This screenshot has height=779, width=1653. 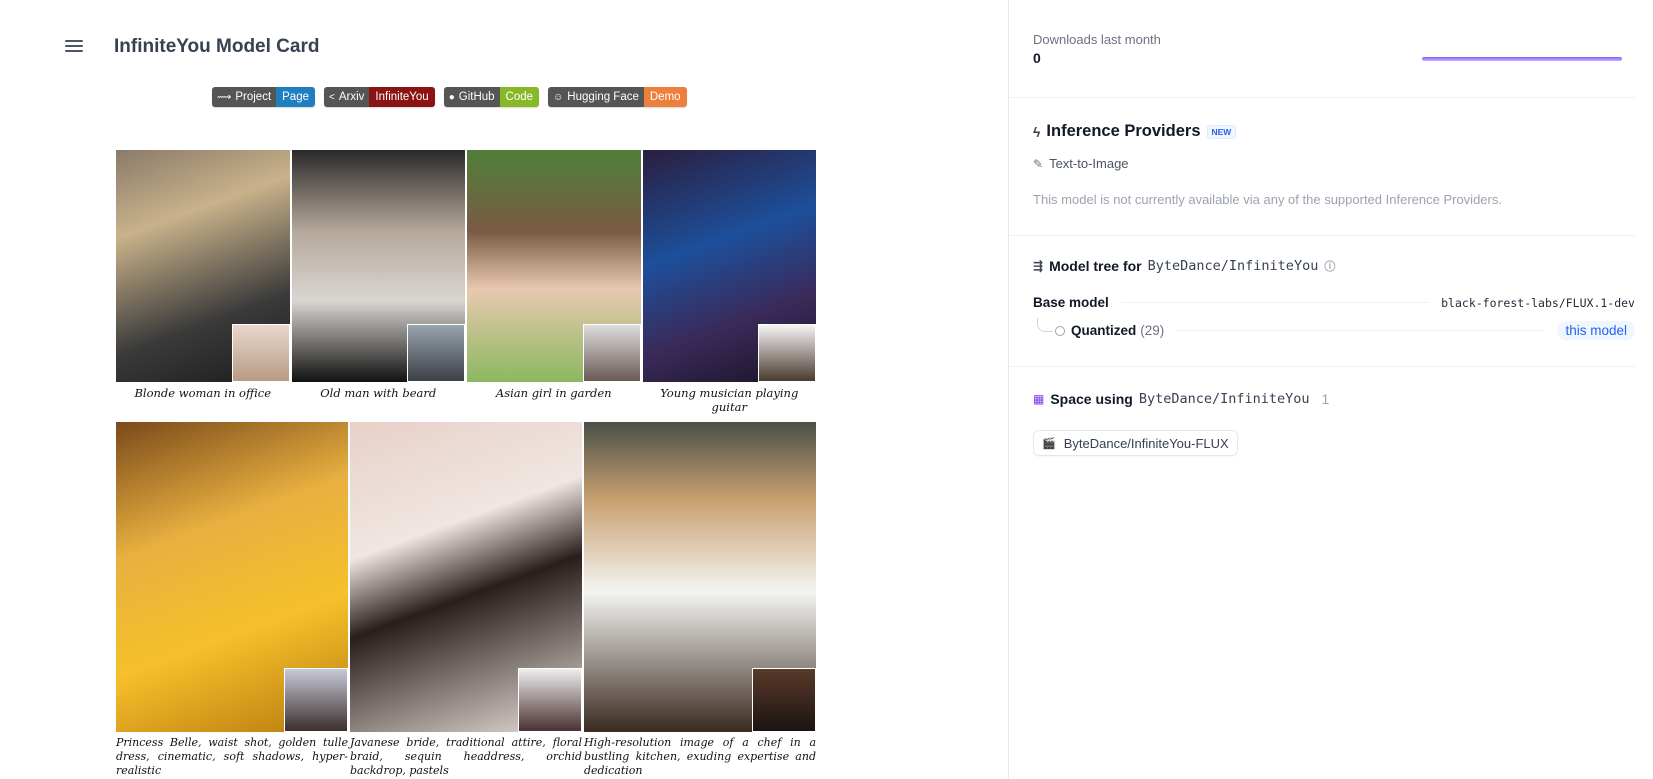 What do you see at coordinates (1334, 328) in the screenshot?
I see `quantized-row: Quantized (29) this model` at bounding box center [1334, 328].